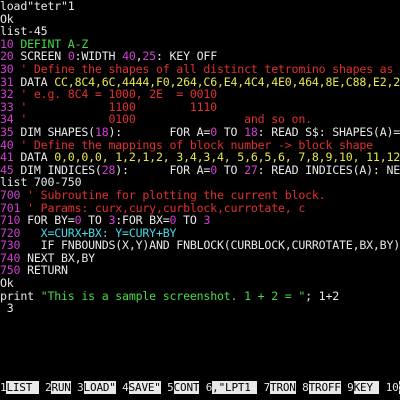  Describe the element at coordinates (47, 270) in the screenshot. I see `line-segment: RETURN` at that location.